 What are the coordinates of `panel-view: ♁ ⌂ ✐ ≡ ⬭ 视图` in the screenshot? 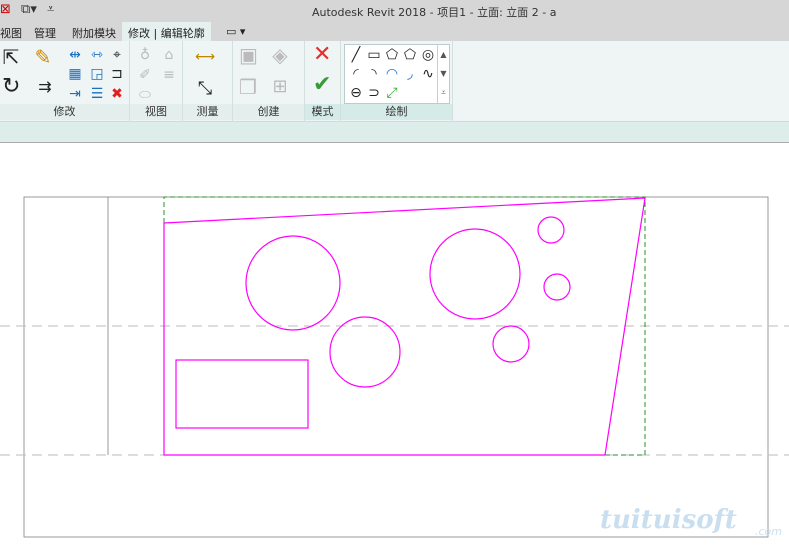 It's located at (156, 81).